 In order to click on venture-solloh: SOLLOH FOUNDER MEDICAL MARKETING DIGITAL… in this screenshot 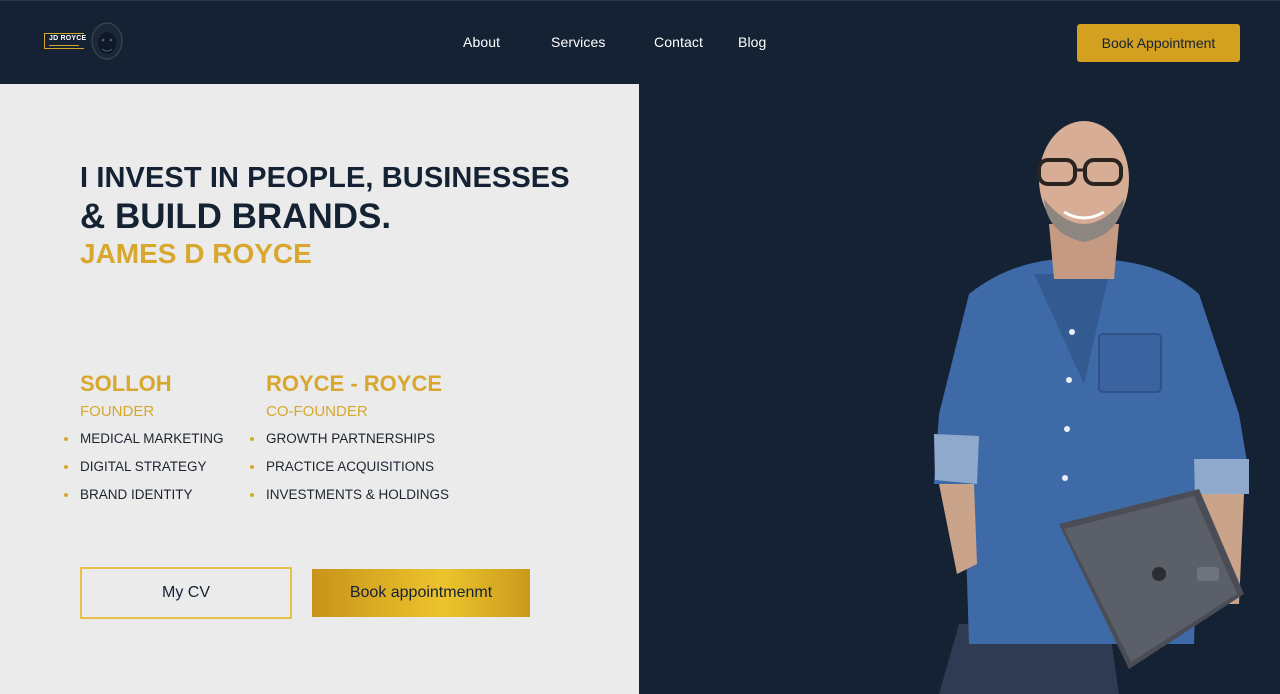, I will do `click(144, 442)`.